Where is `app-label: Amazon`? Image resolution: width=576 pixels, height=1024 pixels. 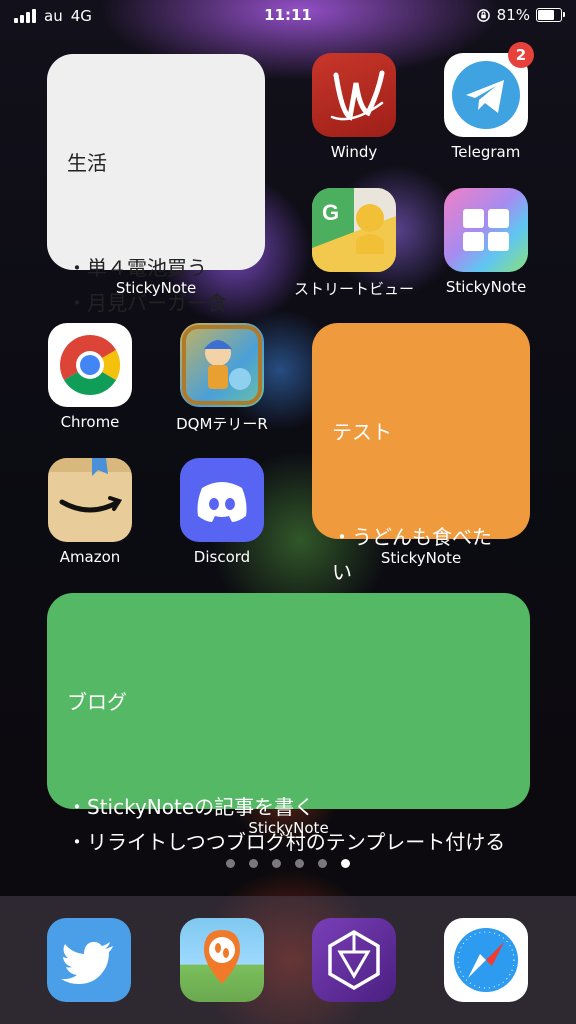 app-label: Amazon is located at coordinates (90, 557).